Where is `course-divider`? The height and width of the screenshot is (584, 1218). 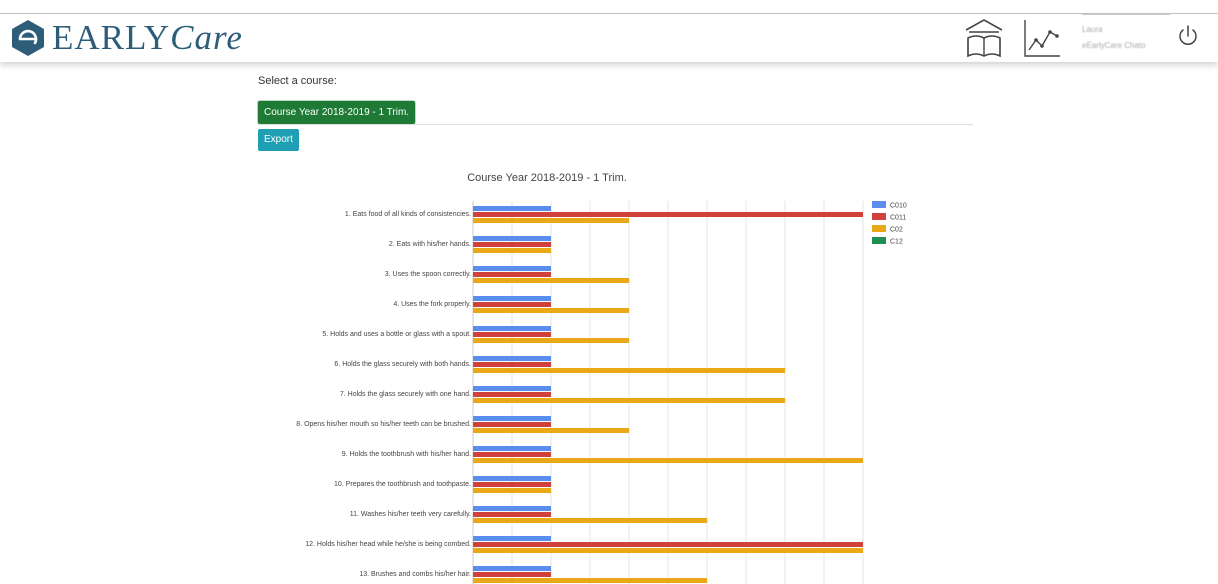
course-divider is located at coordinates (615, 124).